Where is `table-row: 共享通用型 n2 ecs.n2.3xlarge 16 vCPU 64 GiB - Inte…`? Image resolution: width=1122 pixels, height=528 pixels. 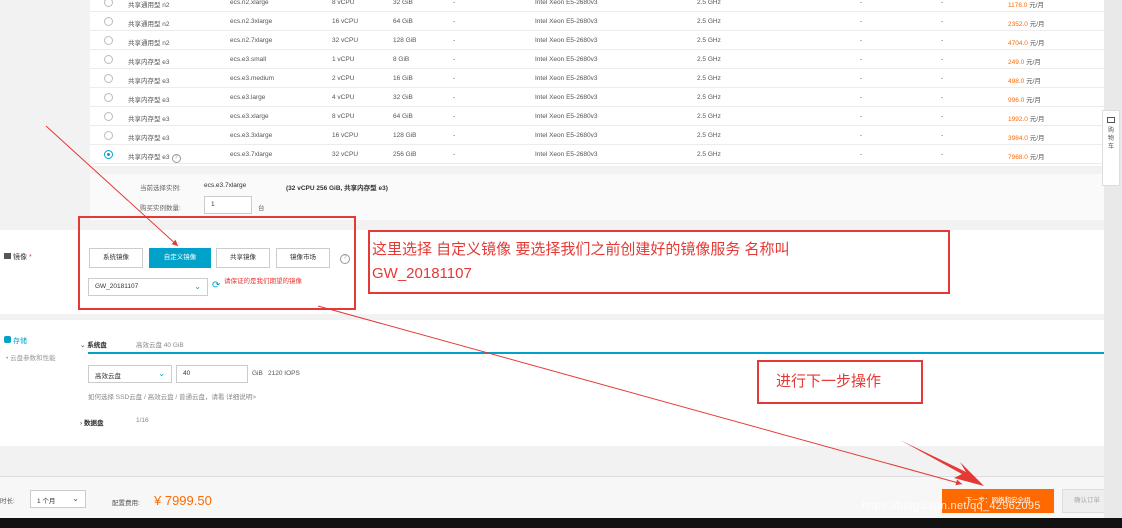 table-row: 共享通用型 n2 ecs.n2.3xlarge 16 vCPU 64 GiB - Inte… is located at coordinates (598, 21).